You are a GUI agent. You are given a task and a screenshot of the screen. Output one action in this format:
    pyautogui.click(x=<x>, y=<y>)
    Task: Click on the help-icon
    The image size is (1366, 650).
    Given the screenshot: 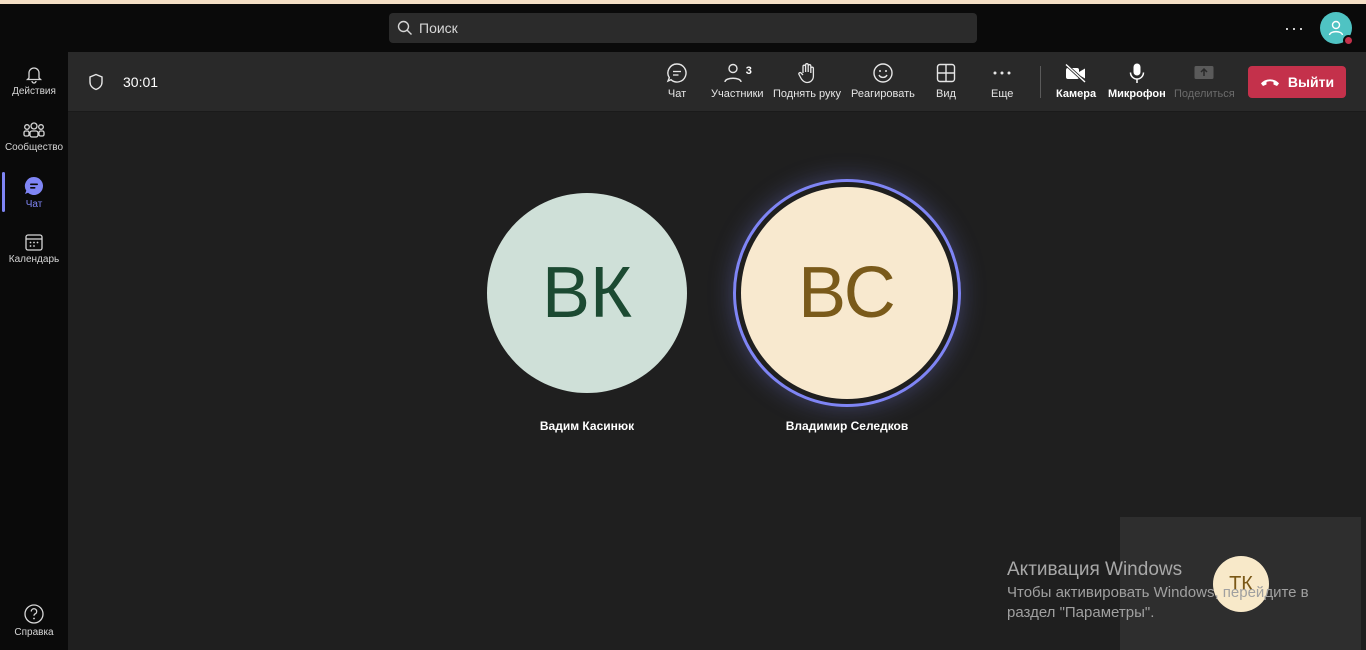 What is the action you would take?
    pyautogui.click(x=34, y=613)
    